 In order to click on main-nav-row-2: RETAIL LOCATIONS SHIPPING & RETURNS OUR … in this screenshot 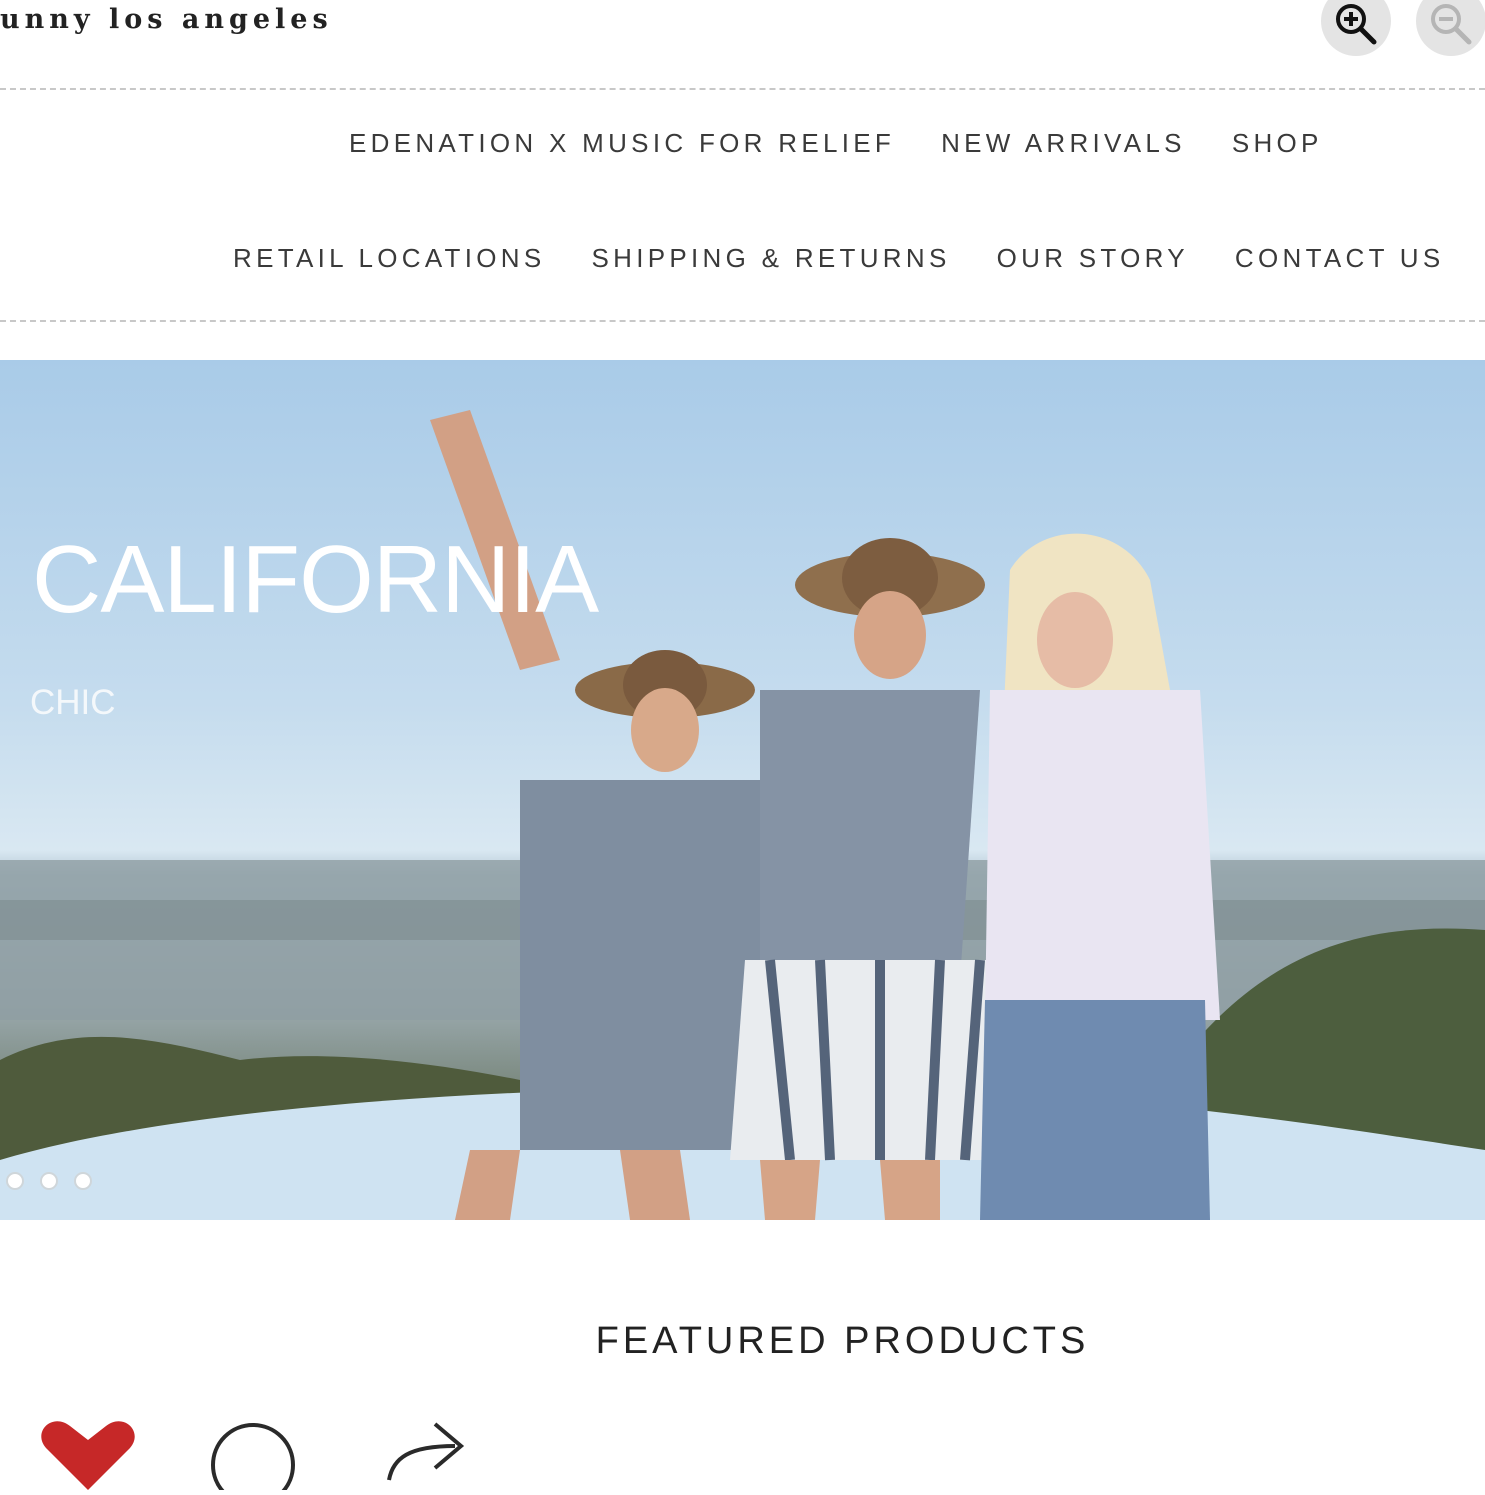, I will do `click(839, 258)`.